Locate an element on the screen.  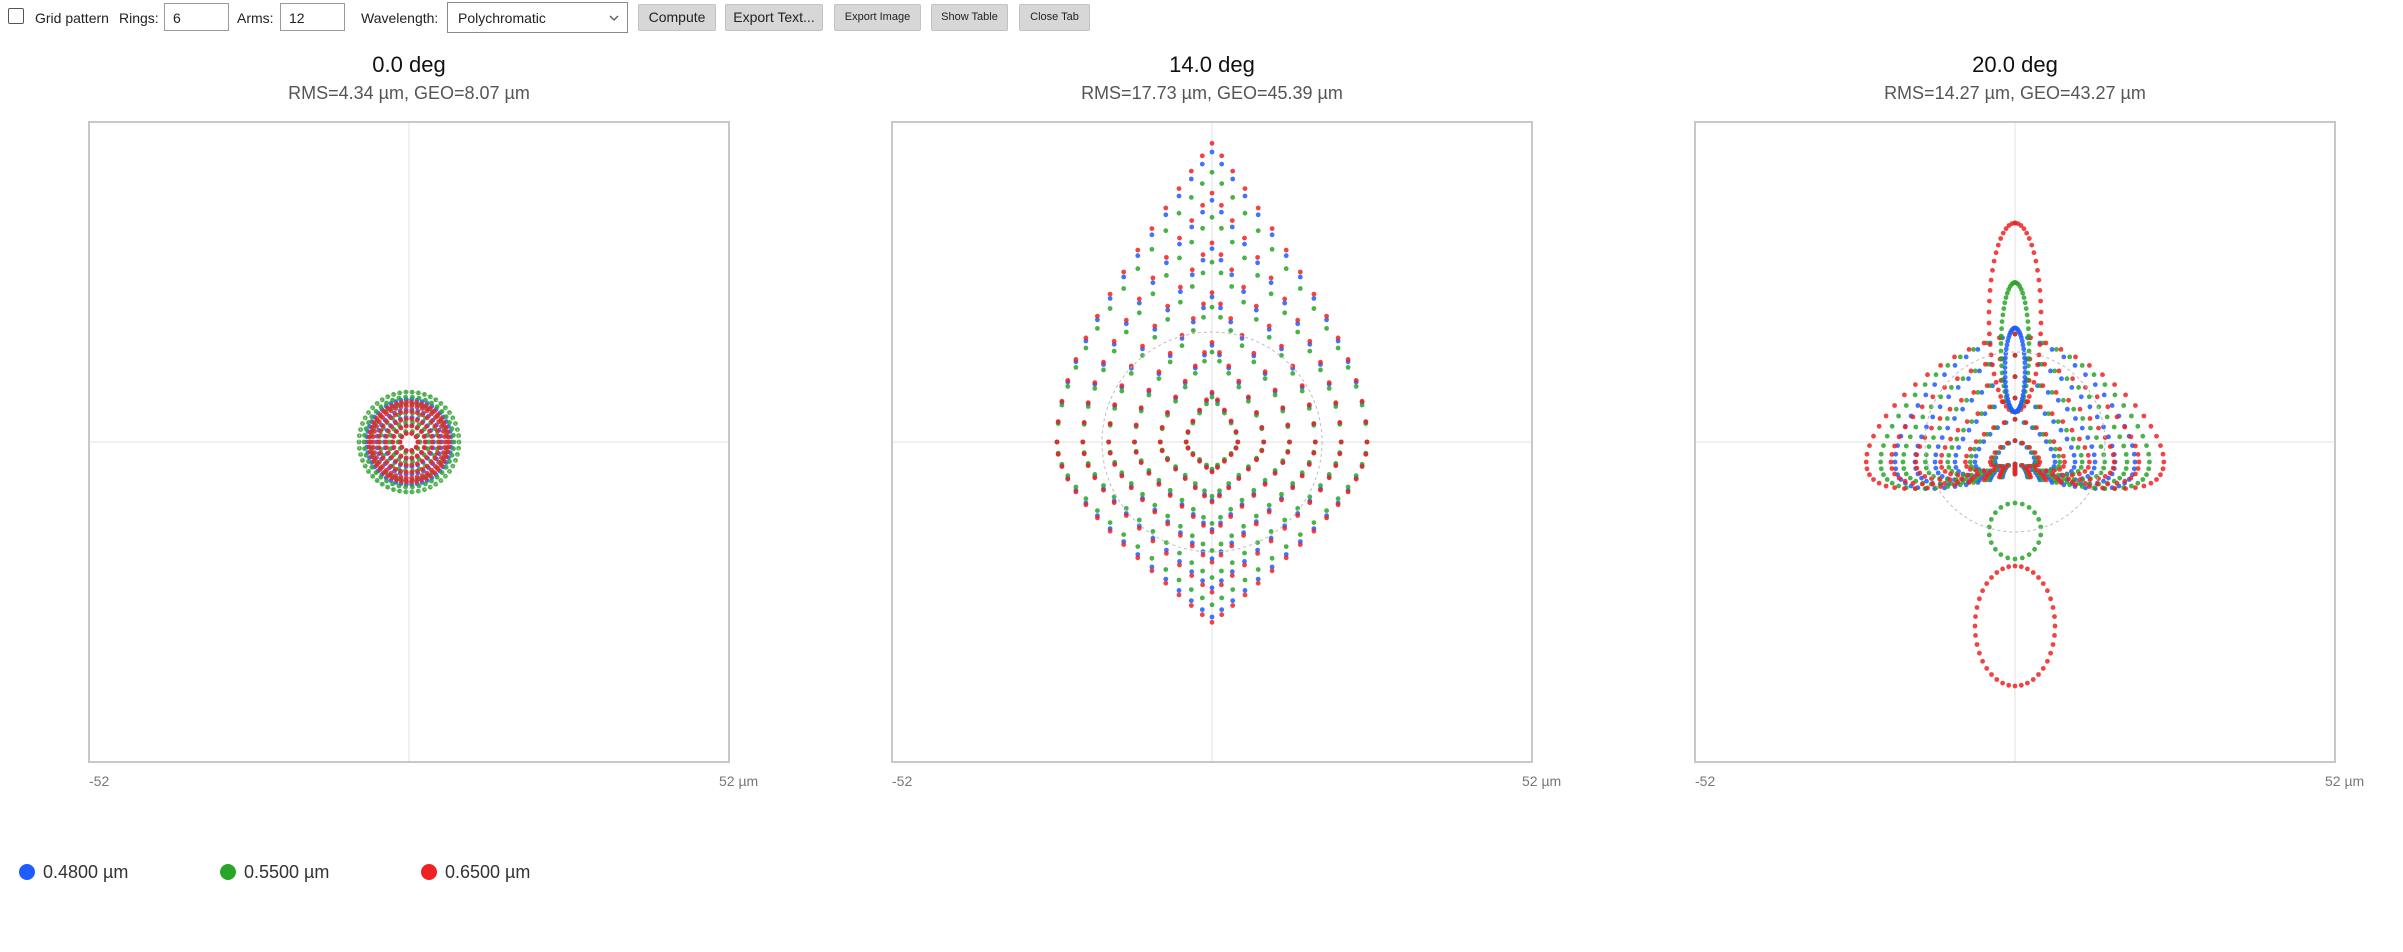
close-tab-button: Close Tab is located at coordinates (1054, 17).